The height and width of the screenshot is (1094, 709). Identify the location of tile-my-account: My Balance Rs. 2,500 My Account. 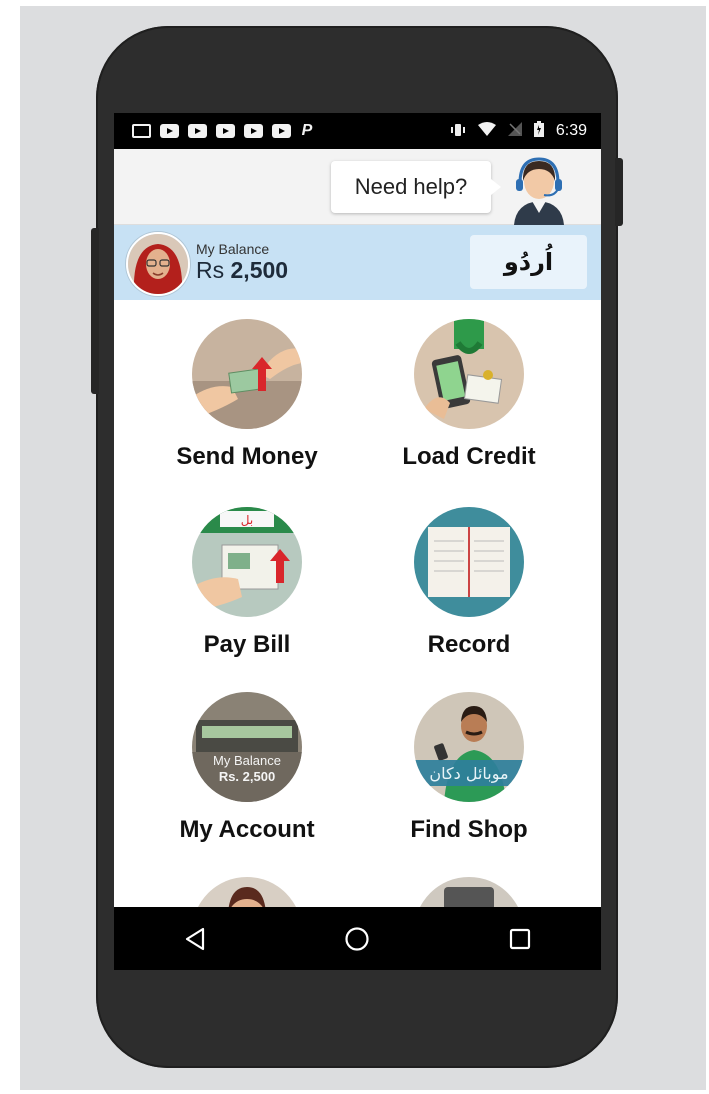
(247, 768).